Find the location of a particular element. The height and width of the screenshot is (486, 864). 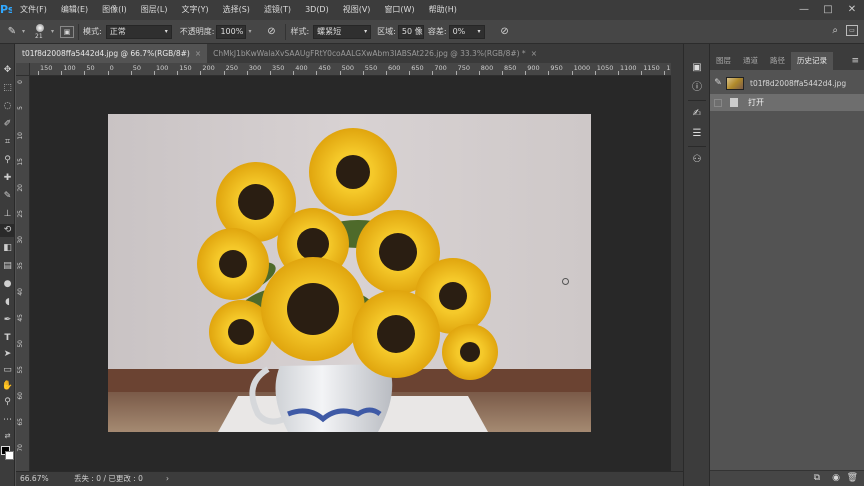

vertical-scrollbar is located at coordinates (677, 267).